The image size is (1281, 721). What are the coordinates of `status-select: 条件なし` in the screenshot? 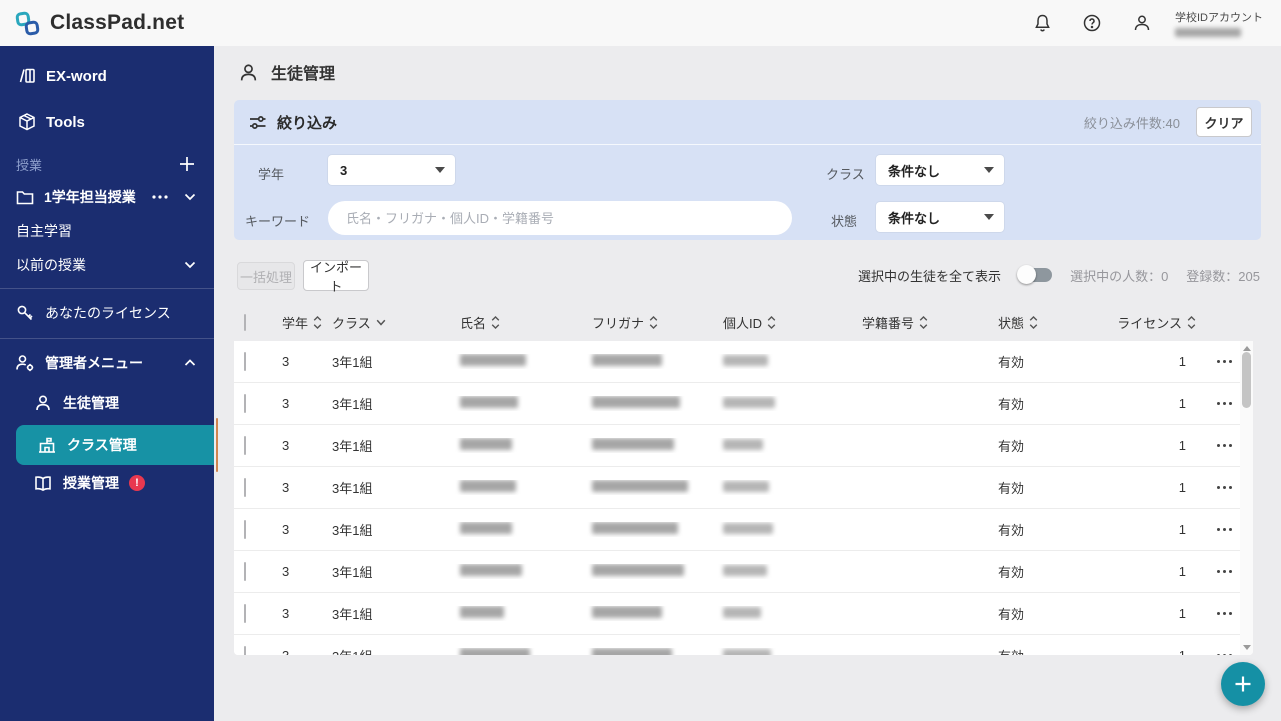 It's located at (940, 217).